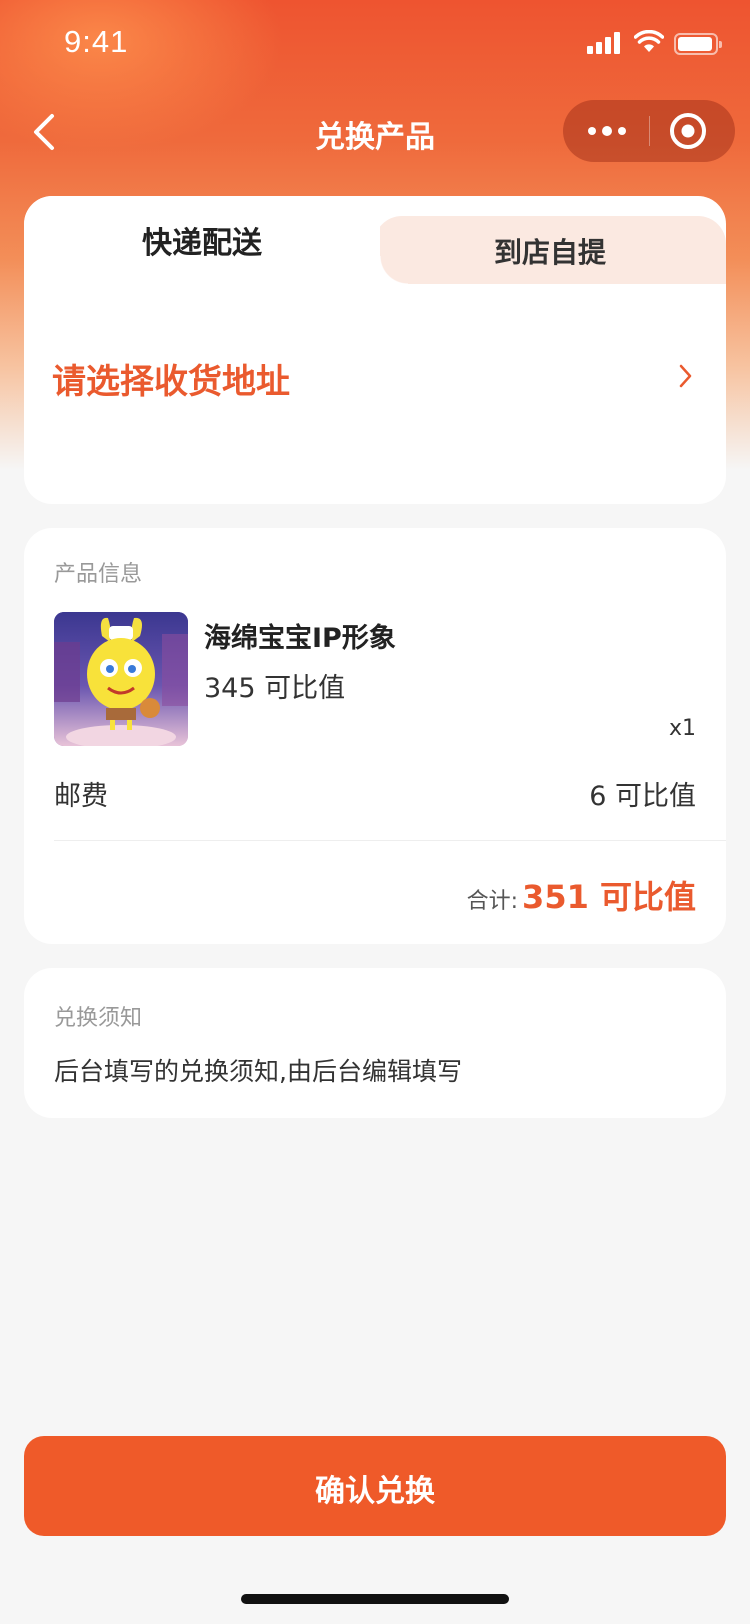  I want to click on tab-label: 快递配送, so click(202, 243).